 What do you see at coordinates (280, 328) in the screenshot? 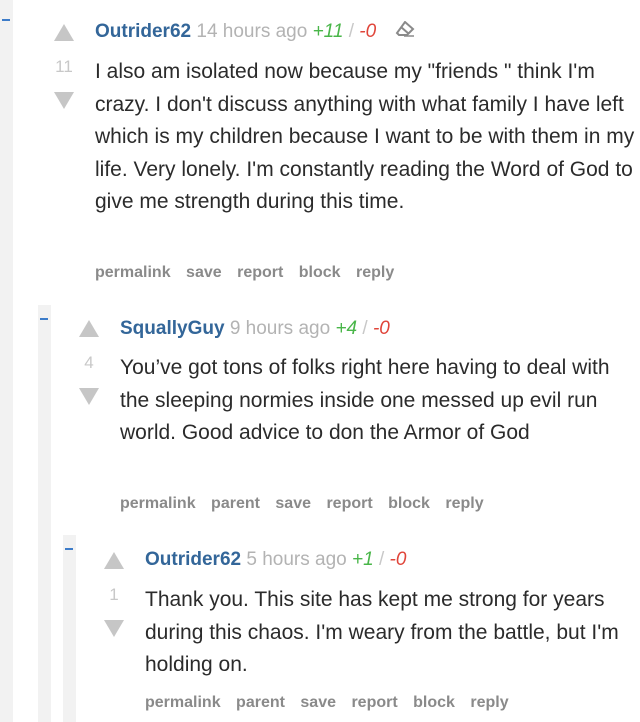
I see `comment-time: 9 hours ago` at bounding box center [280, 328].